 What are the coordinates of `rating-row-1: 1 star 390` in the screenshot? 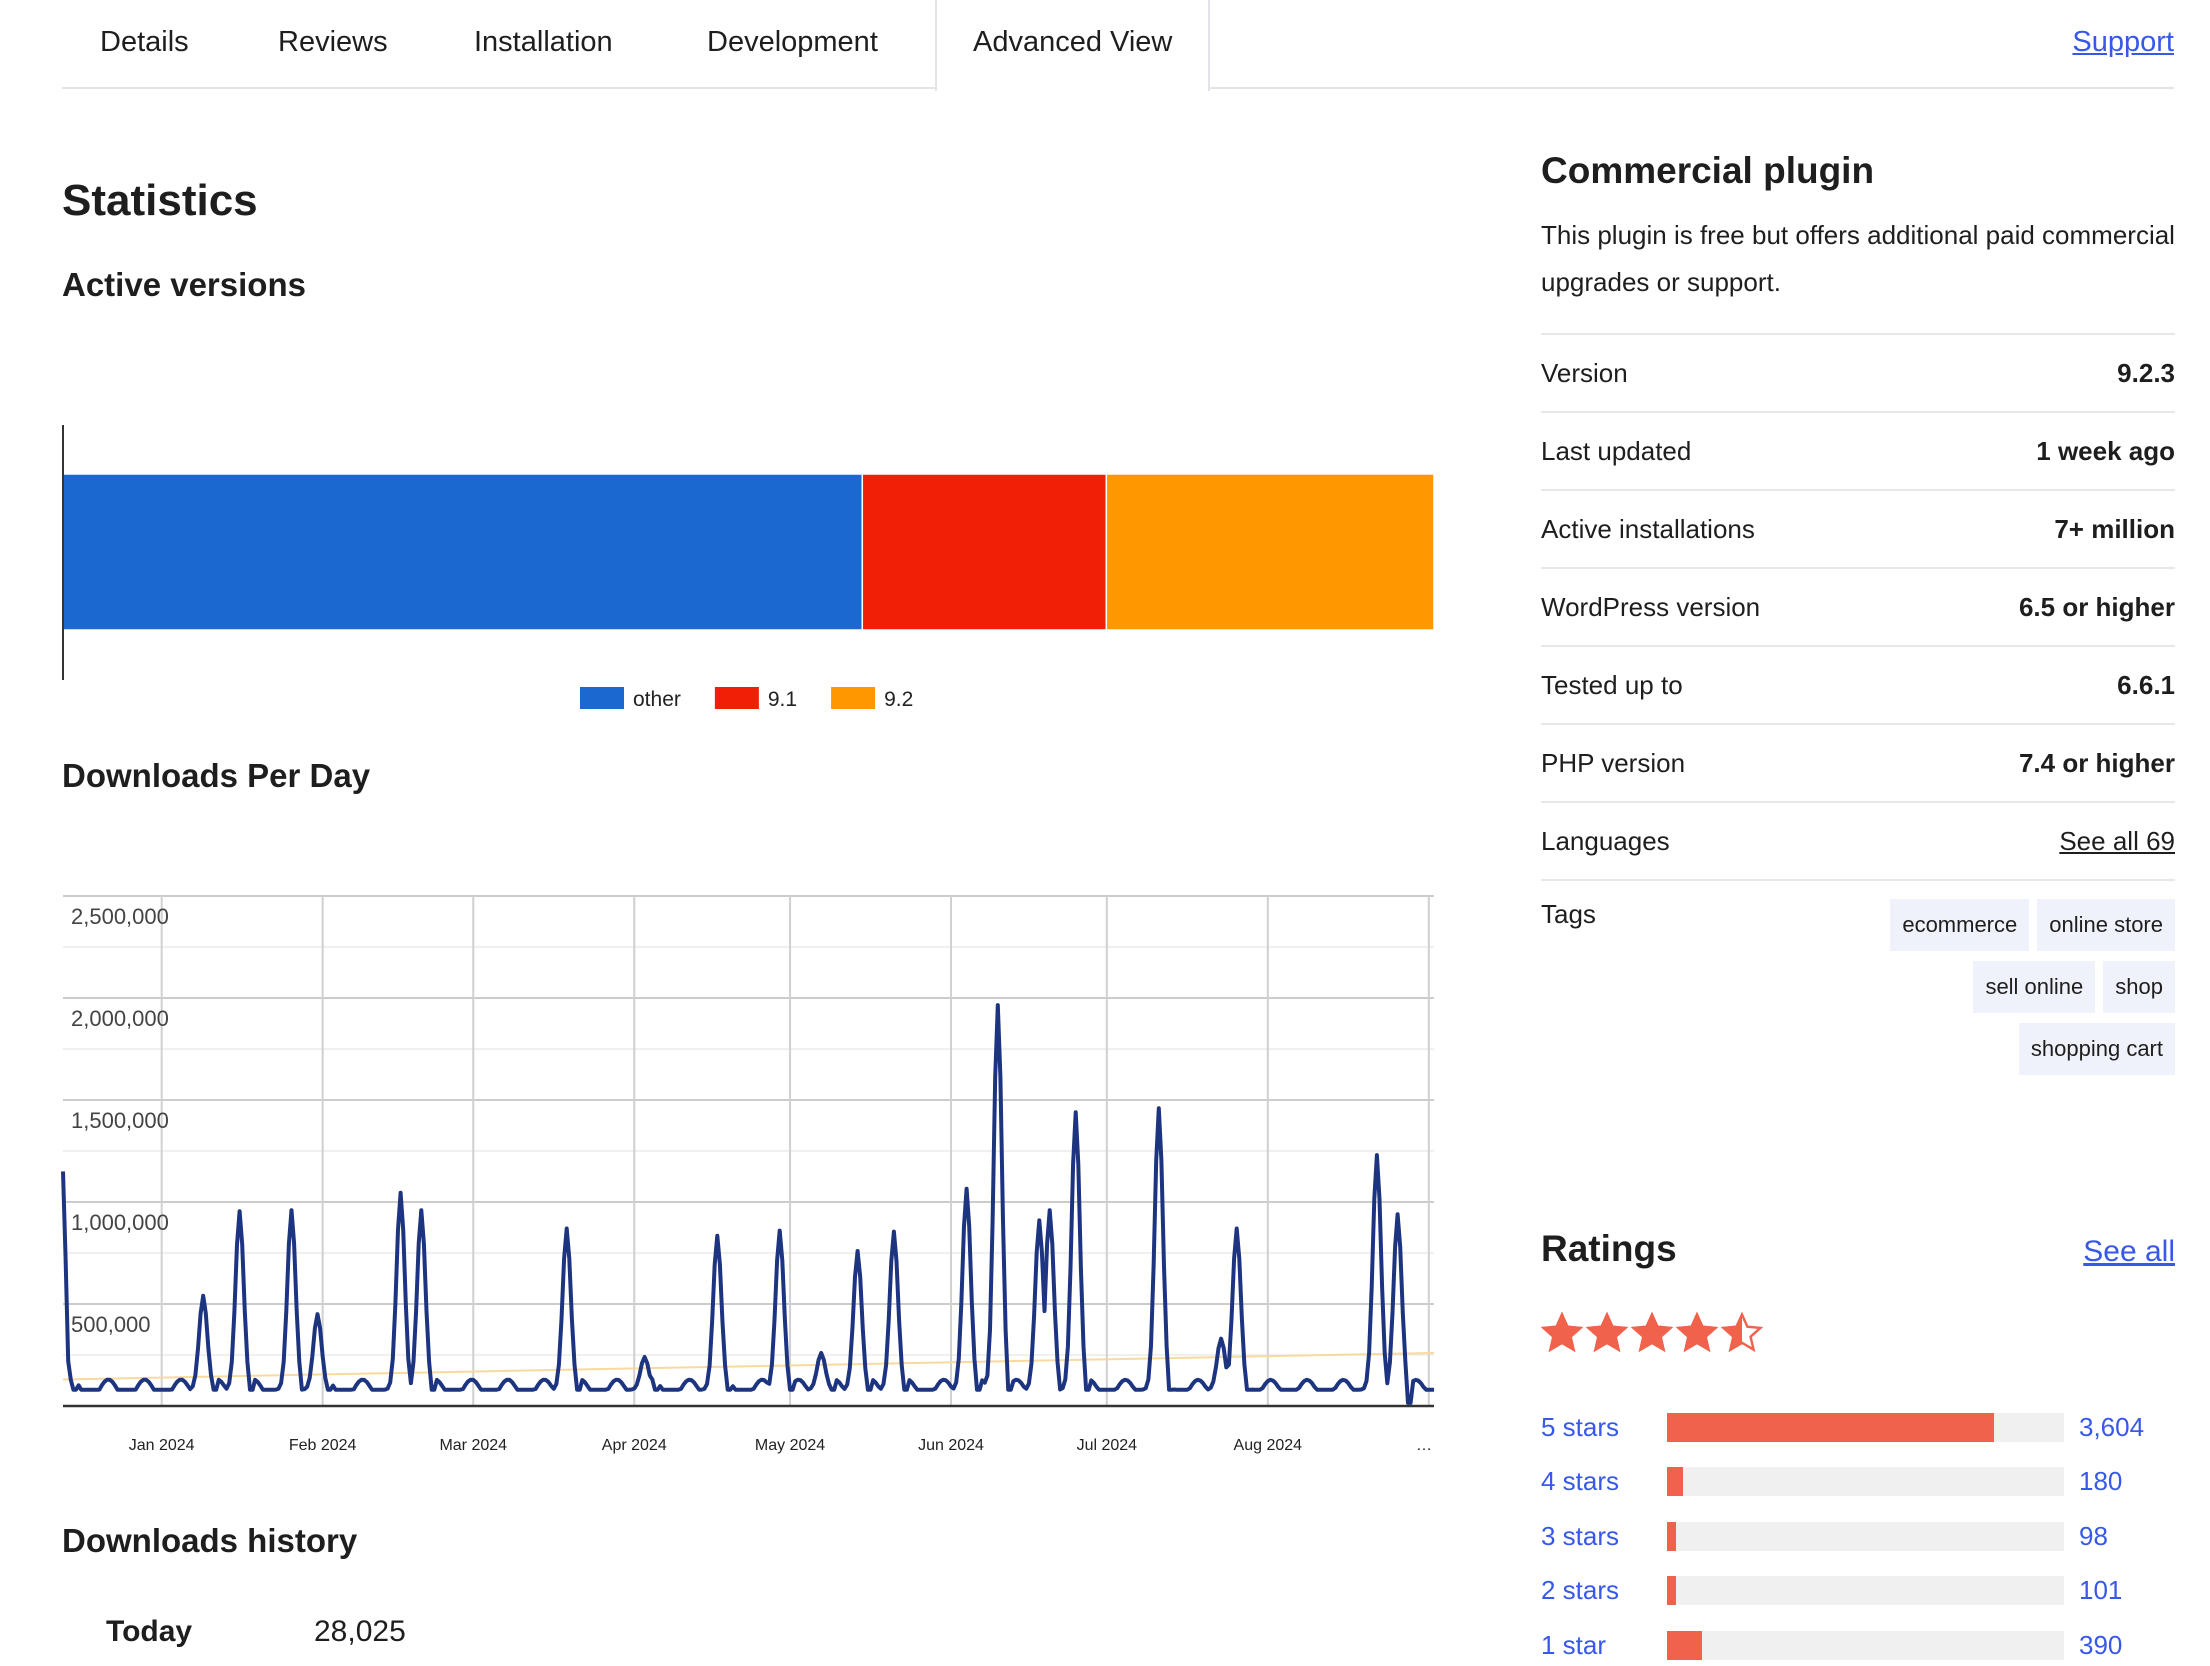 It's located at (1858, 1642).